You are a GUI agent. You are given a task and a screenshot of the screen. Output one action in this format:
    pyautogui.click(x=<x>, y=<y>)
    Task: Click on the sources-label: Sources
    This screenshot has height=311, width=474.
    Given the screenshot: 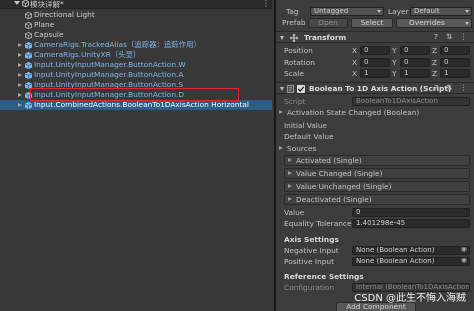 What is the action you would take?
    pyautogui.click(x=301, y=148)
    